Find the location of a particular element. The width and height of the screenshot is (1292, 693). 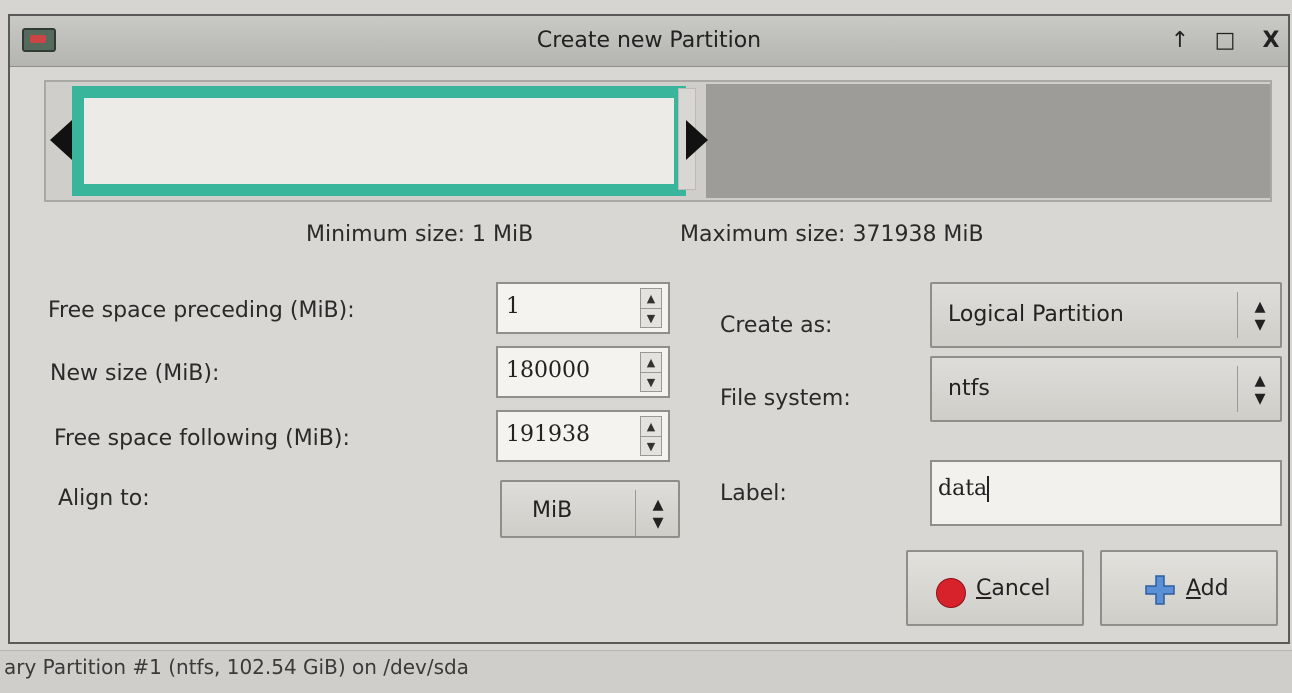

cancel-button-label: Cancel is located at coordinates (1013, 588).